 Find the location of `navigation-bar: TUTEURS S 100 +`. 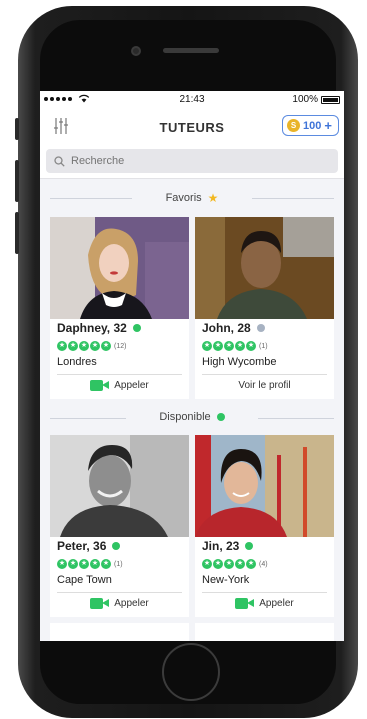

navigation-bar: TUTEURS S 100 + is located at coordinates (192, 127).